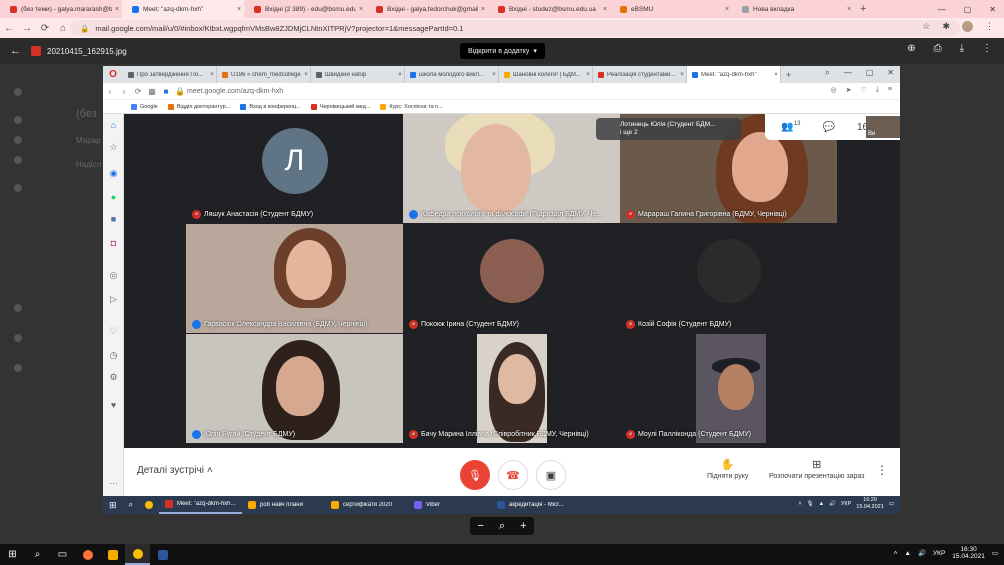 This screenshot has width=1004, height=565. Describe the element at coordinates (152, 91) in the screenshot. I see `grid-icon: ▦` at that location.